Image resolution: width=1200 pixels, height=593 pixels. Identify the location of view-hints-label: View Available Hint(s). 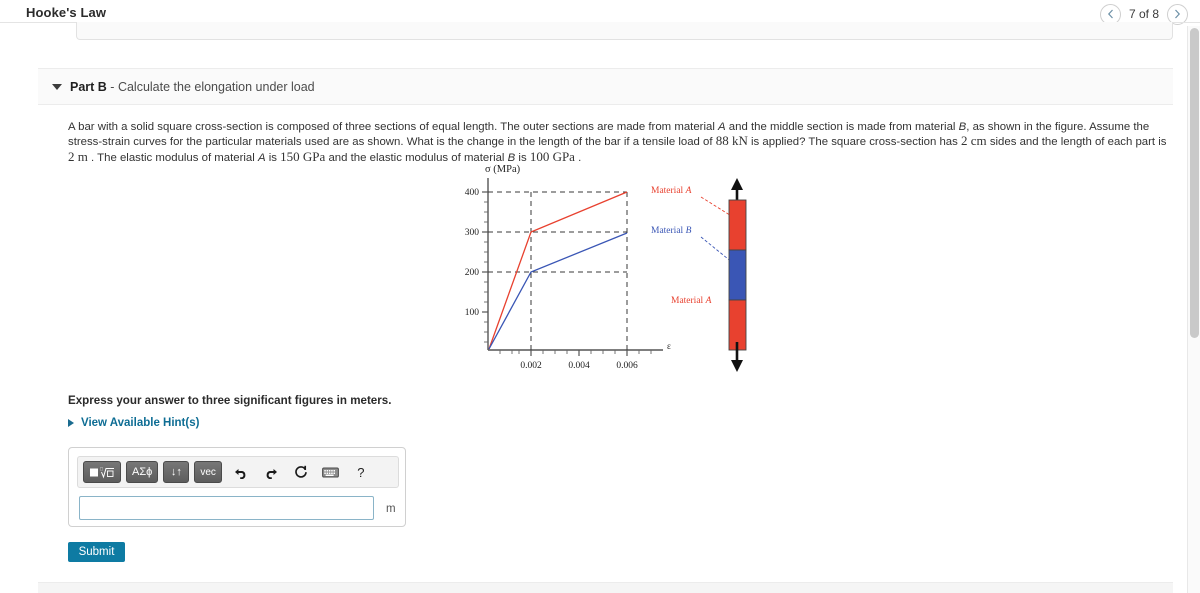
(140, 423).